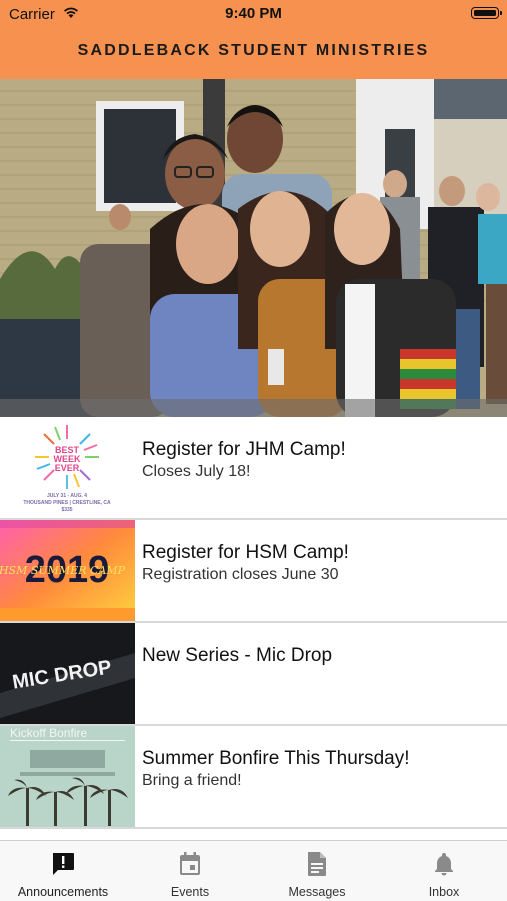 This screenshot has height=901, width=507. Describe the element at coordinates (63, 892) in the screenshot. I see `tab-label: Announcements` at that location.